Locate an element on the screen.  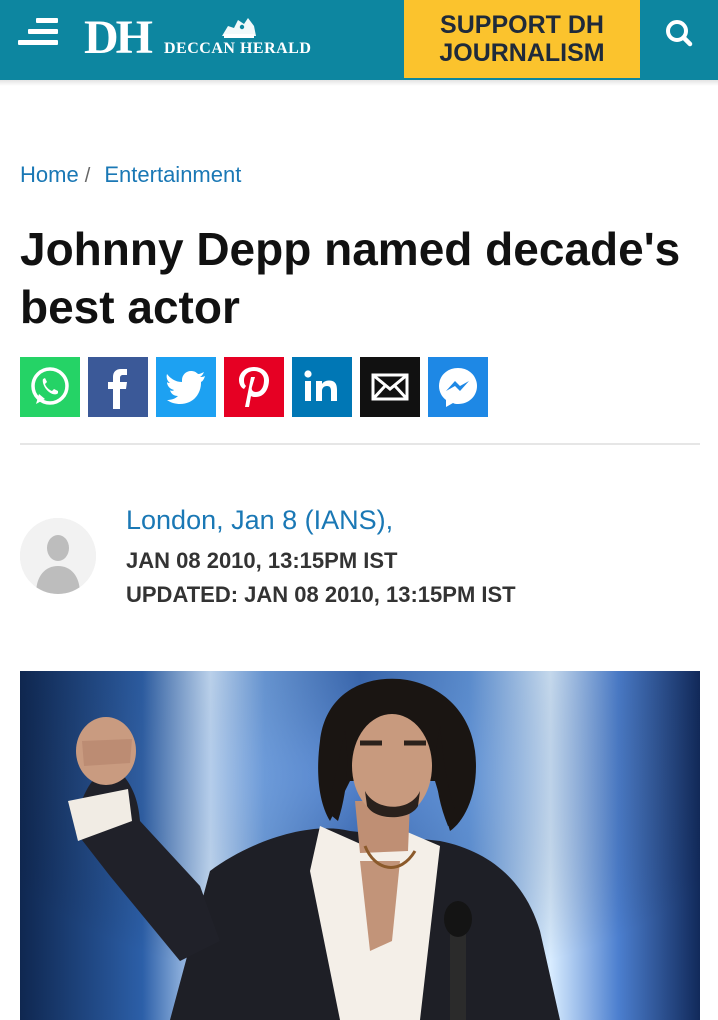
support-button-label: SUPPORT DH JOURNALISM is located at coordinates (522, 39).